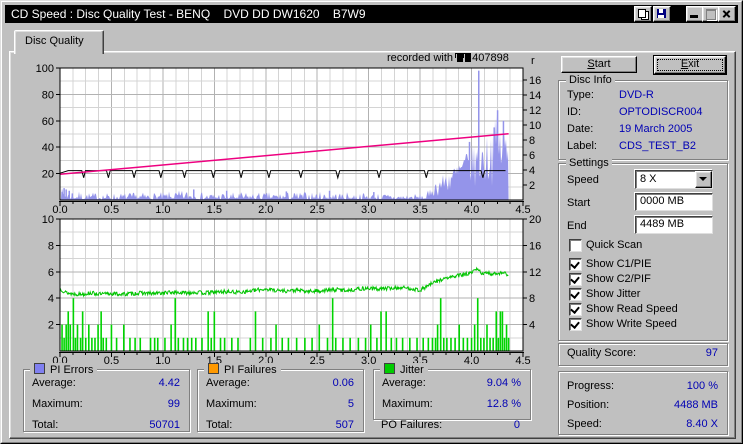 The image size is (743, 444). Describe the element at coordinates (643, 14) in the screenshot. I see `copy-button` at that location.